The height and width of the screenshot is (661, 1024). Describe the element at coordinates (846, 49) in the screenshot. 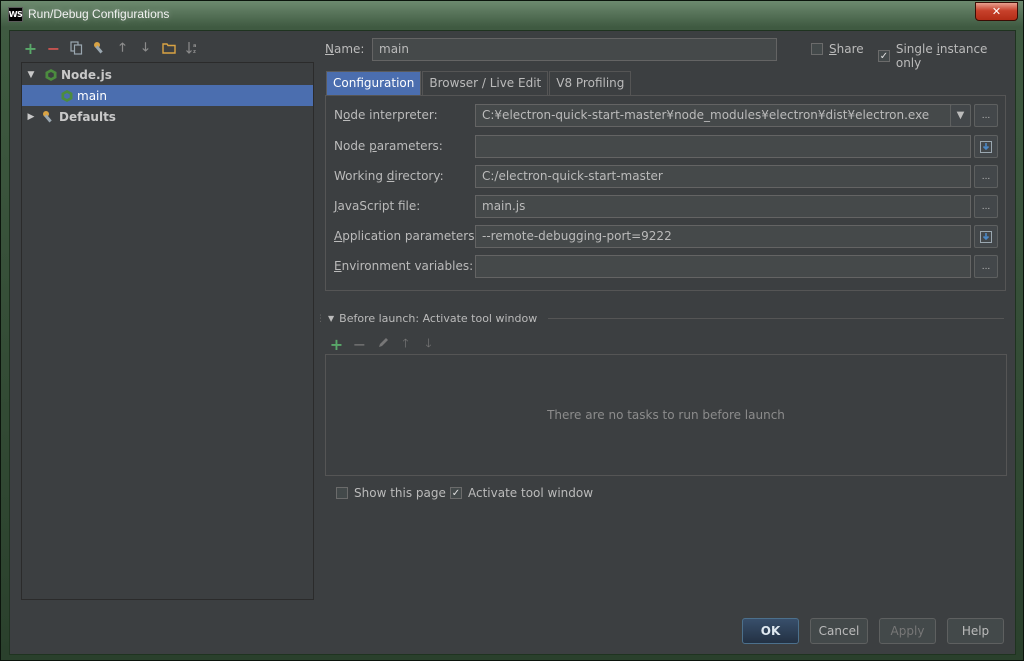

I see `share-label: Share` at that location.